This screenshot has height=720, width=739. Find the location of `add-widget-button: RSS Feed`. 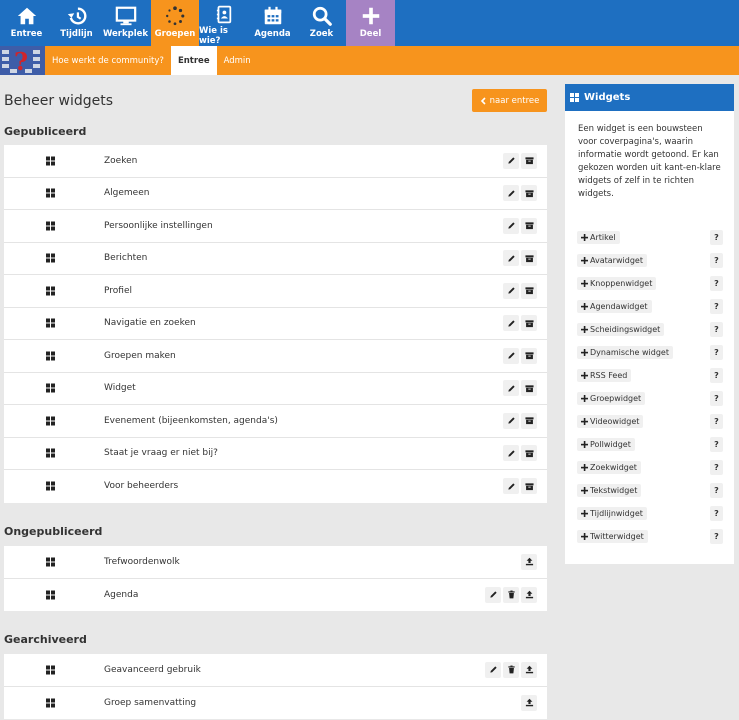

add-widget-button: RSS Feed is located at coordinates (604, 375).